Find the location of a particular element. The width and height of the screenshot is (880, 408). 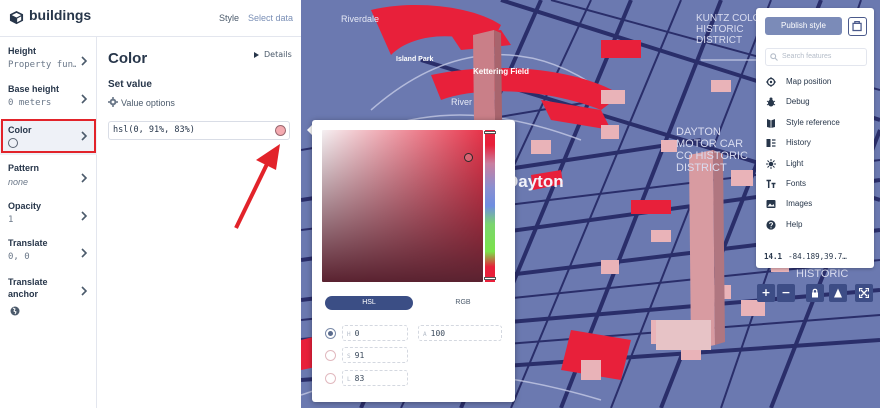

alpha-value: 100 is located at coordinates (438, 333).